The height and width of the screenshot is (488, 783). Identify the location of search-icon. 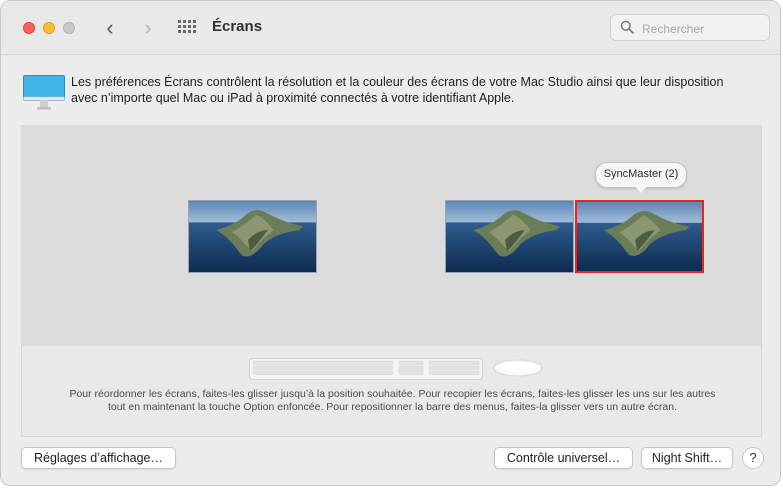
(627, 27).